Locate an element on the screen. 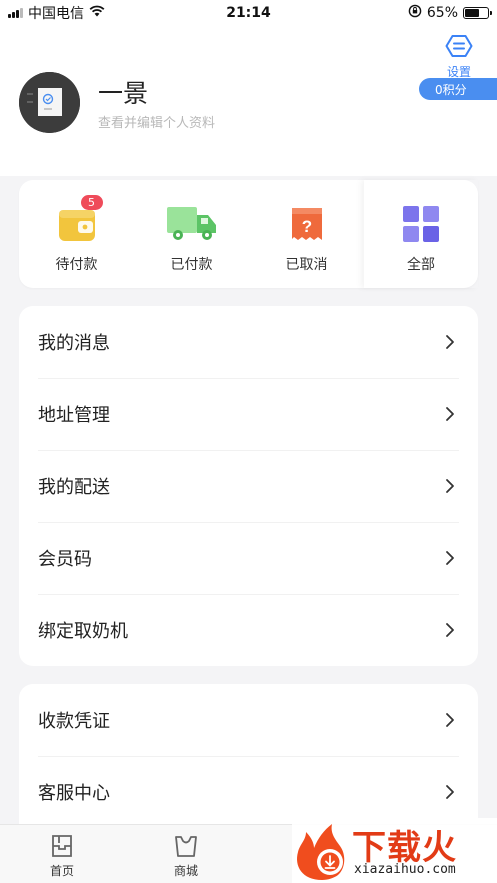  settings-button: 设置 is located at coordinates (459, 57).